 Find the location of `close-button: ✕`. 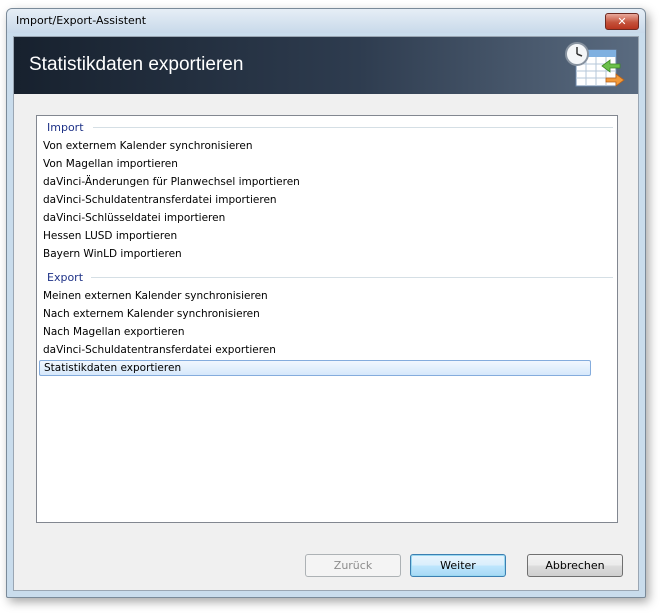

close-button: ✕ is located at coordinates (622, 21).